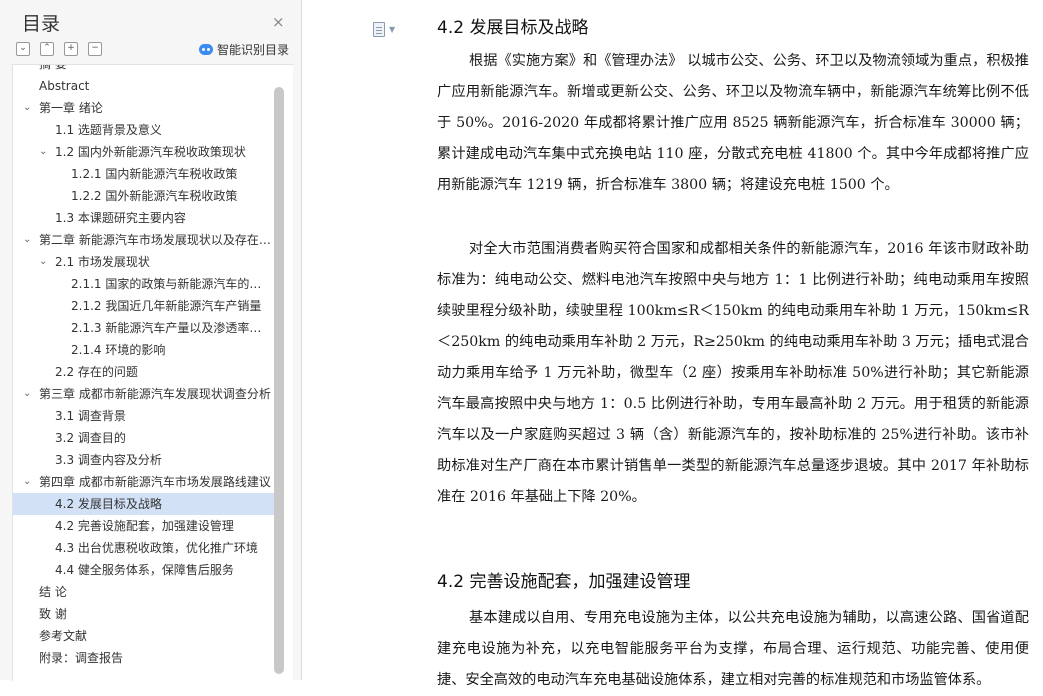  I want to click on toc-item-label: 参考文献, so click(63, 636).